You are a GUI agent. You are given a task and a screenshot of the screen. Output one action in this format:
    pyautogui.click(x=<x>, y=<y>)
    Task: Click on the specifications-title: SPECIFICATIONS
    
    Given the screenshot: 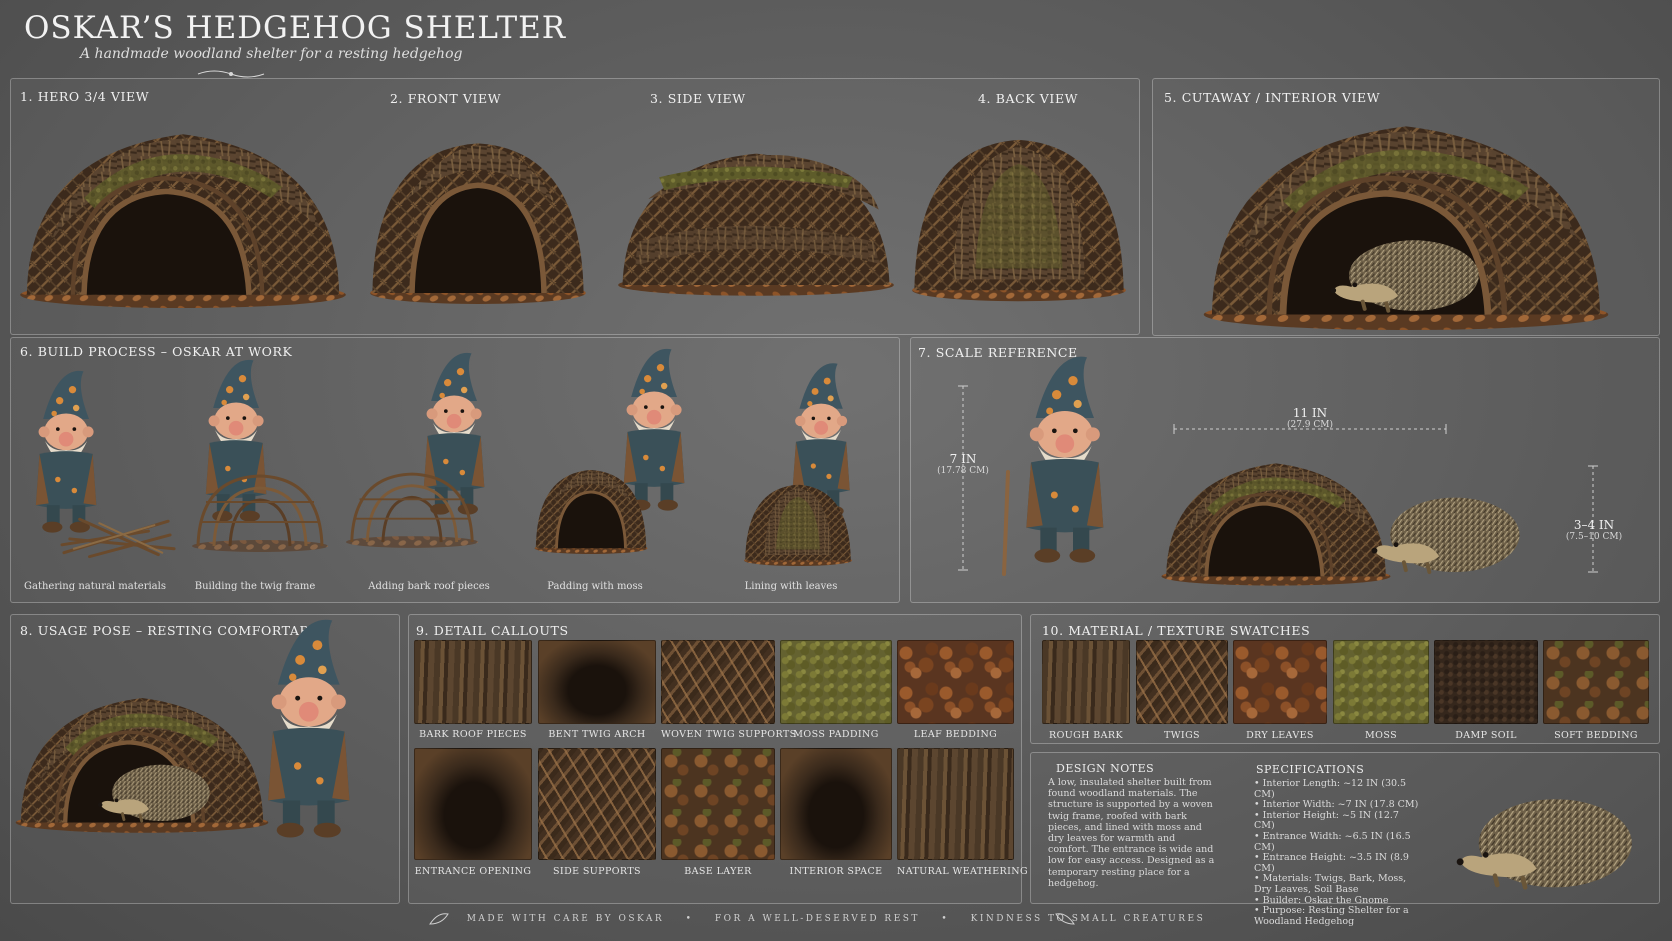 What is the action you would take?
    pyautogui.click(x=1310, y=769)
    